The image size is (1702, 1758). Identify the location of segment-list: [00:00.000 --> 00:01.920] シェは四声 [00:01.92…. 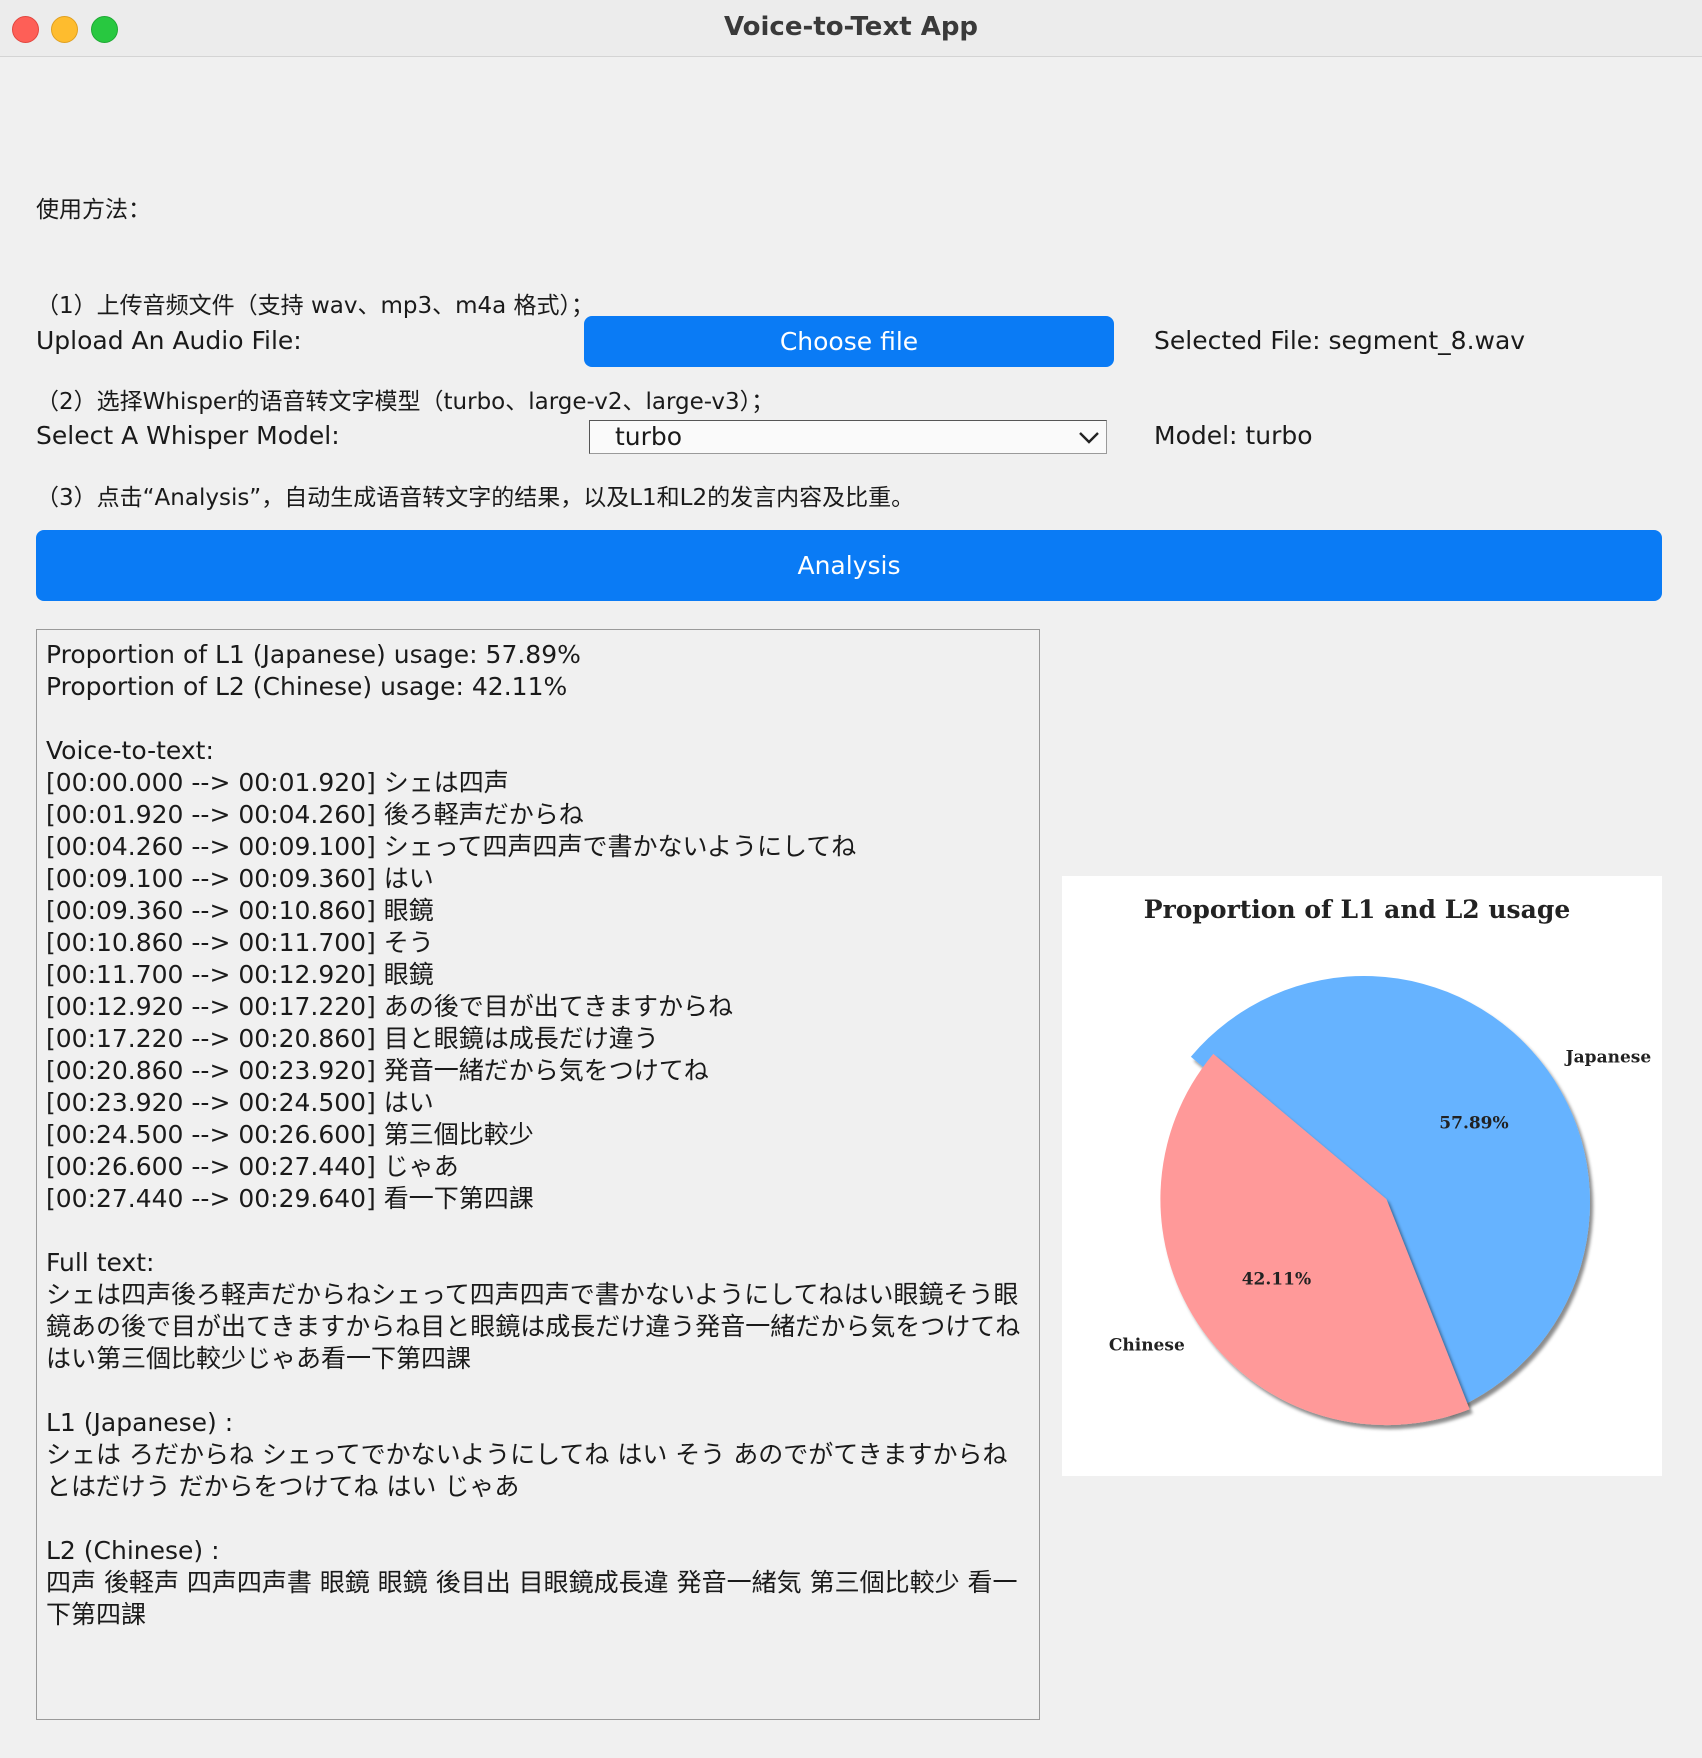
(538, 991).